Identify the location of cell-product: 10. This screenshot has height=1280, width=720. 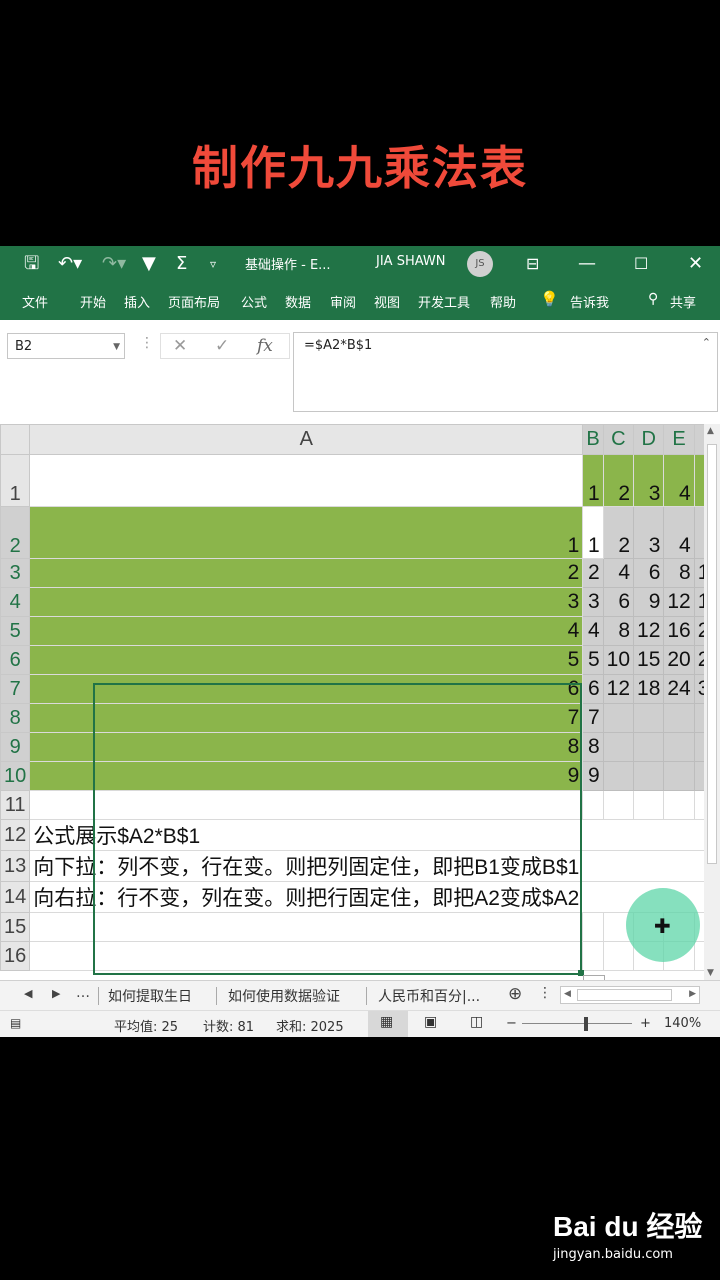
(698, 573).